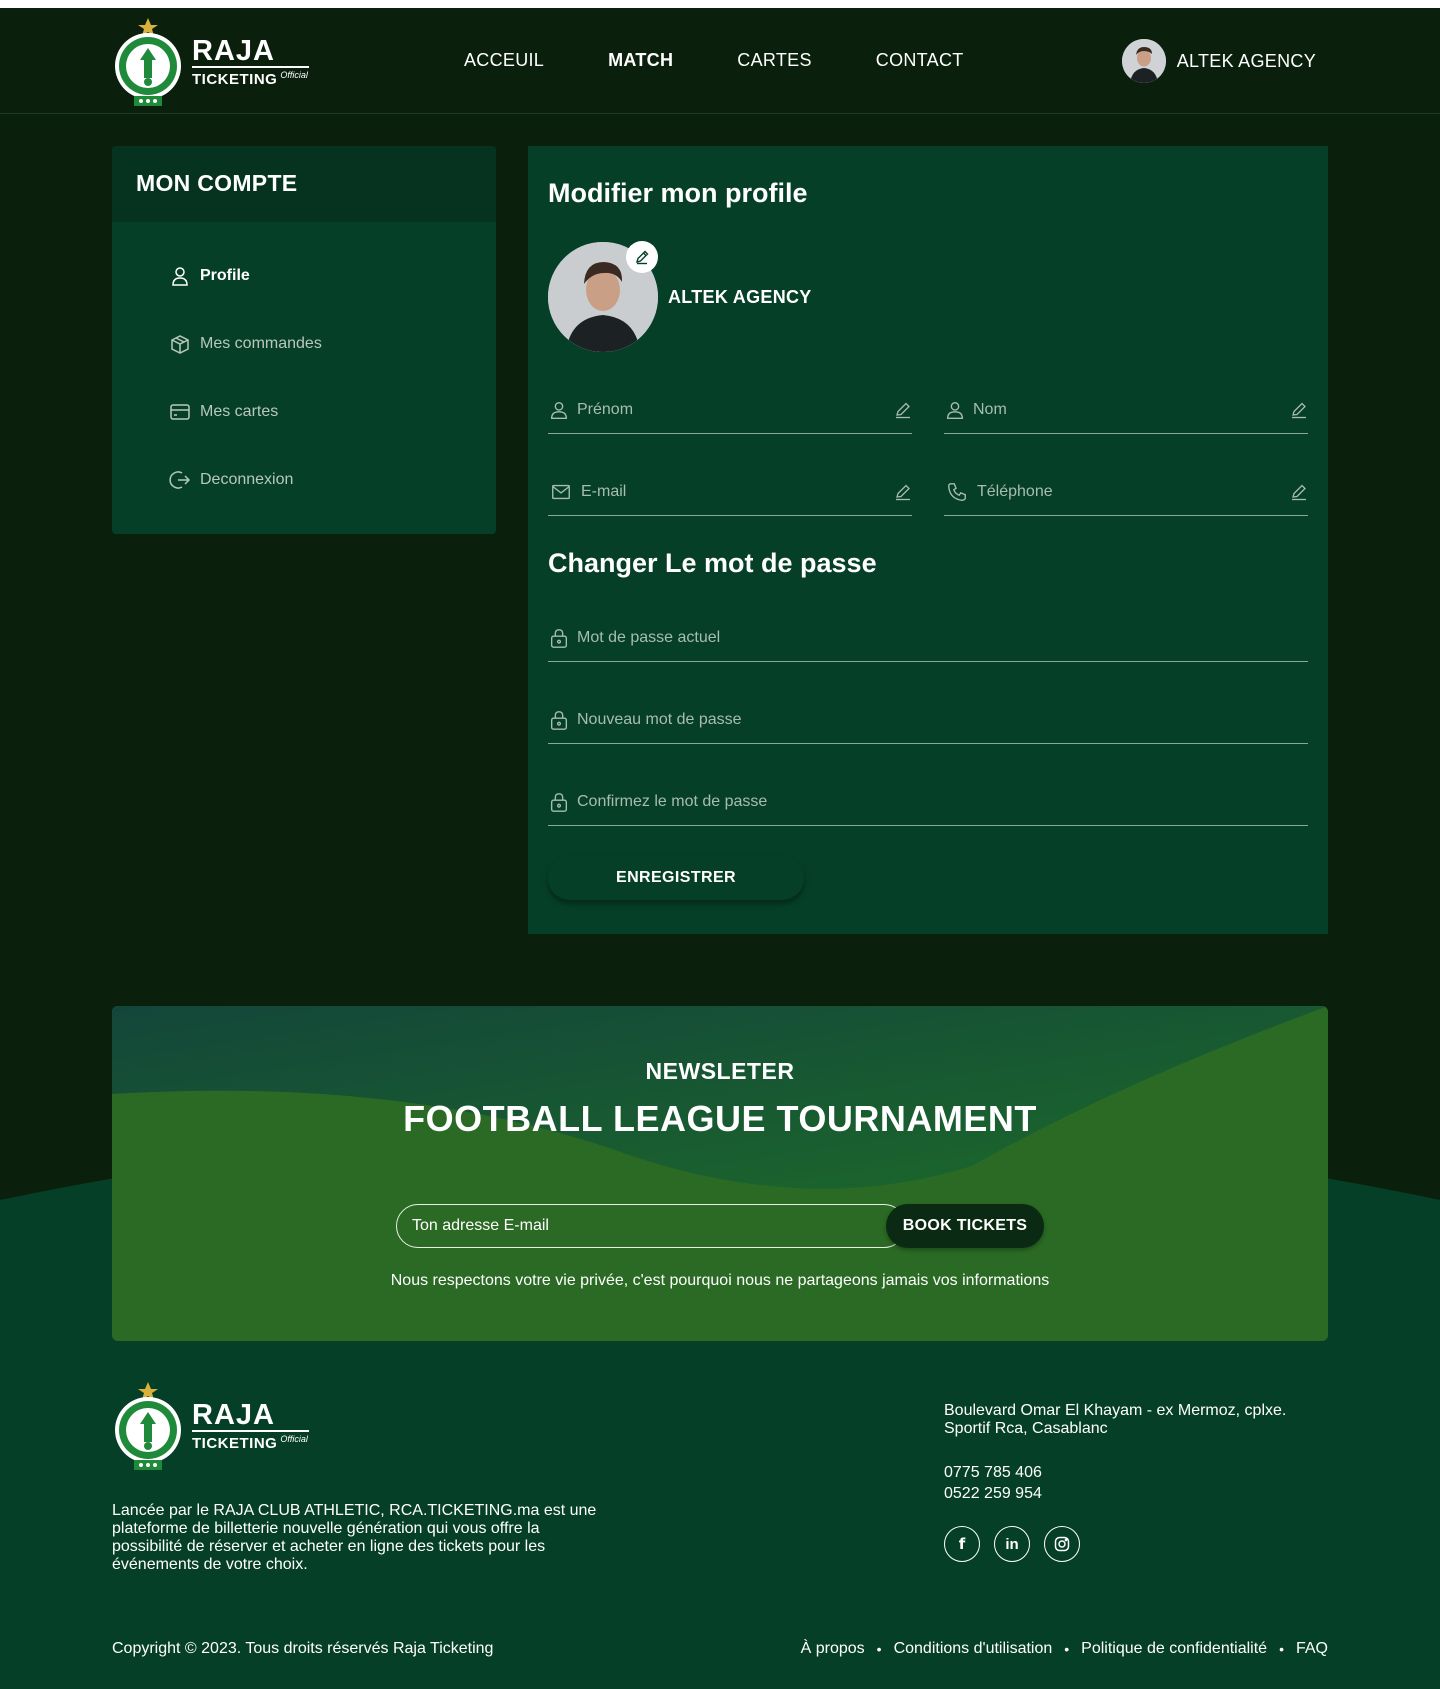  Describe the element at coordinates (1312, 1649) in the screenshot. I see `footer-link-faq: FAQ` at that location.